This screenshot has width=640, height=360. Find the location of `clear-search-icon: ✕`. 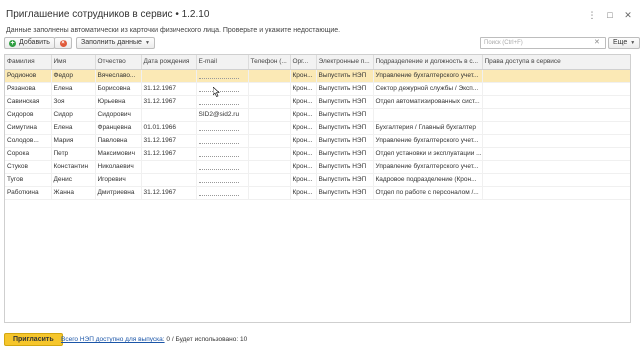

clear-search-icon: ✕ is located at coordinates (597, 43).